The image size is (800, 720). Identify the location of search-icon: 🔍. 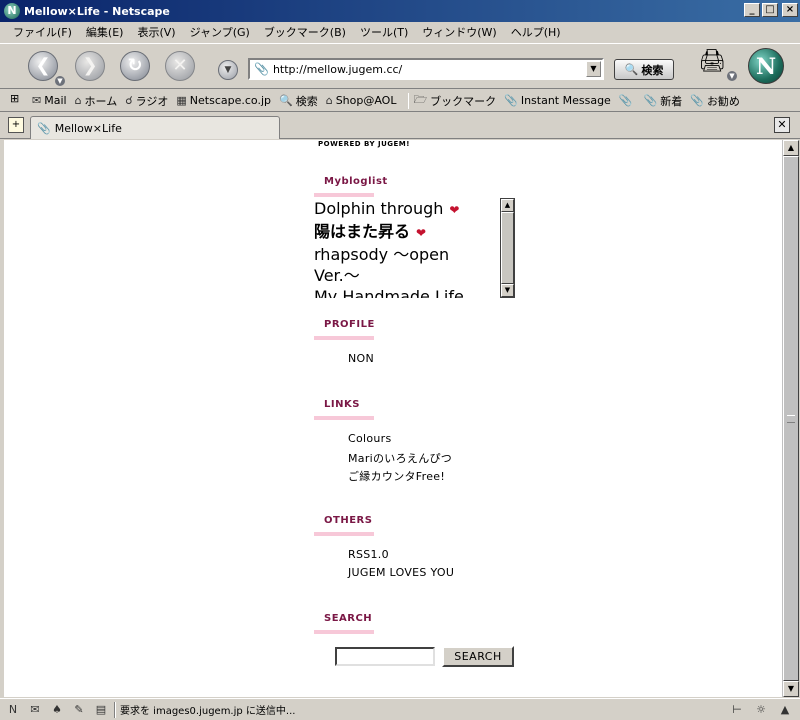
(286, 100).